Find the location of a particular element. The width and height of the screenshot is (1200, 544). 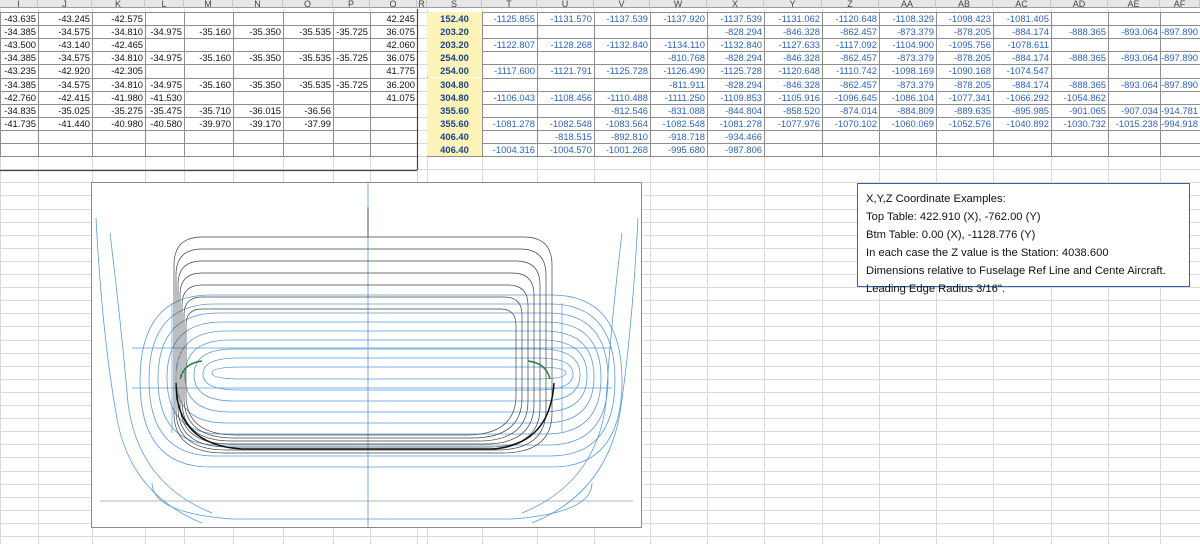

cell-s-8: 355.60 is located at coordinates (454, 110).